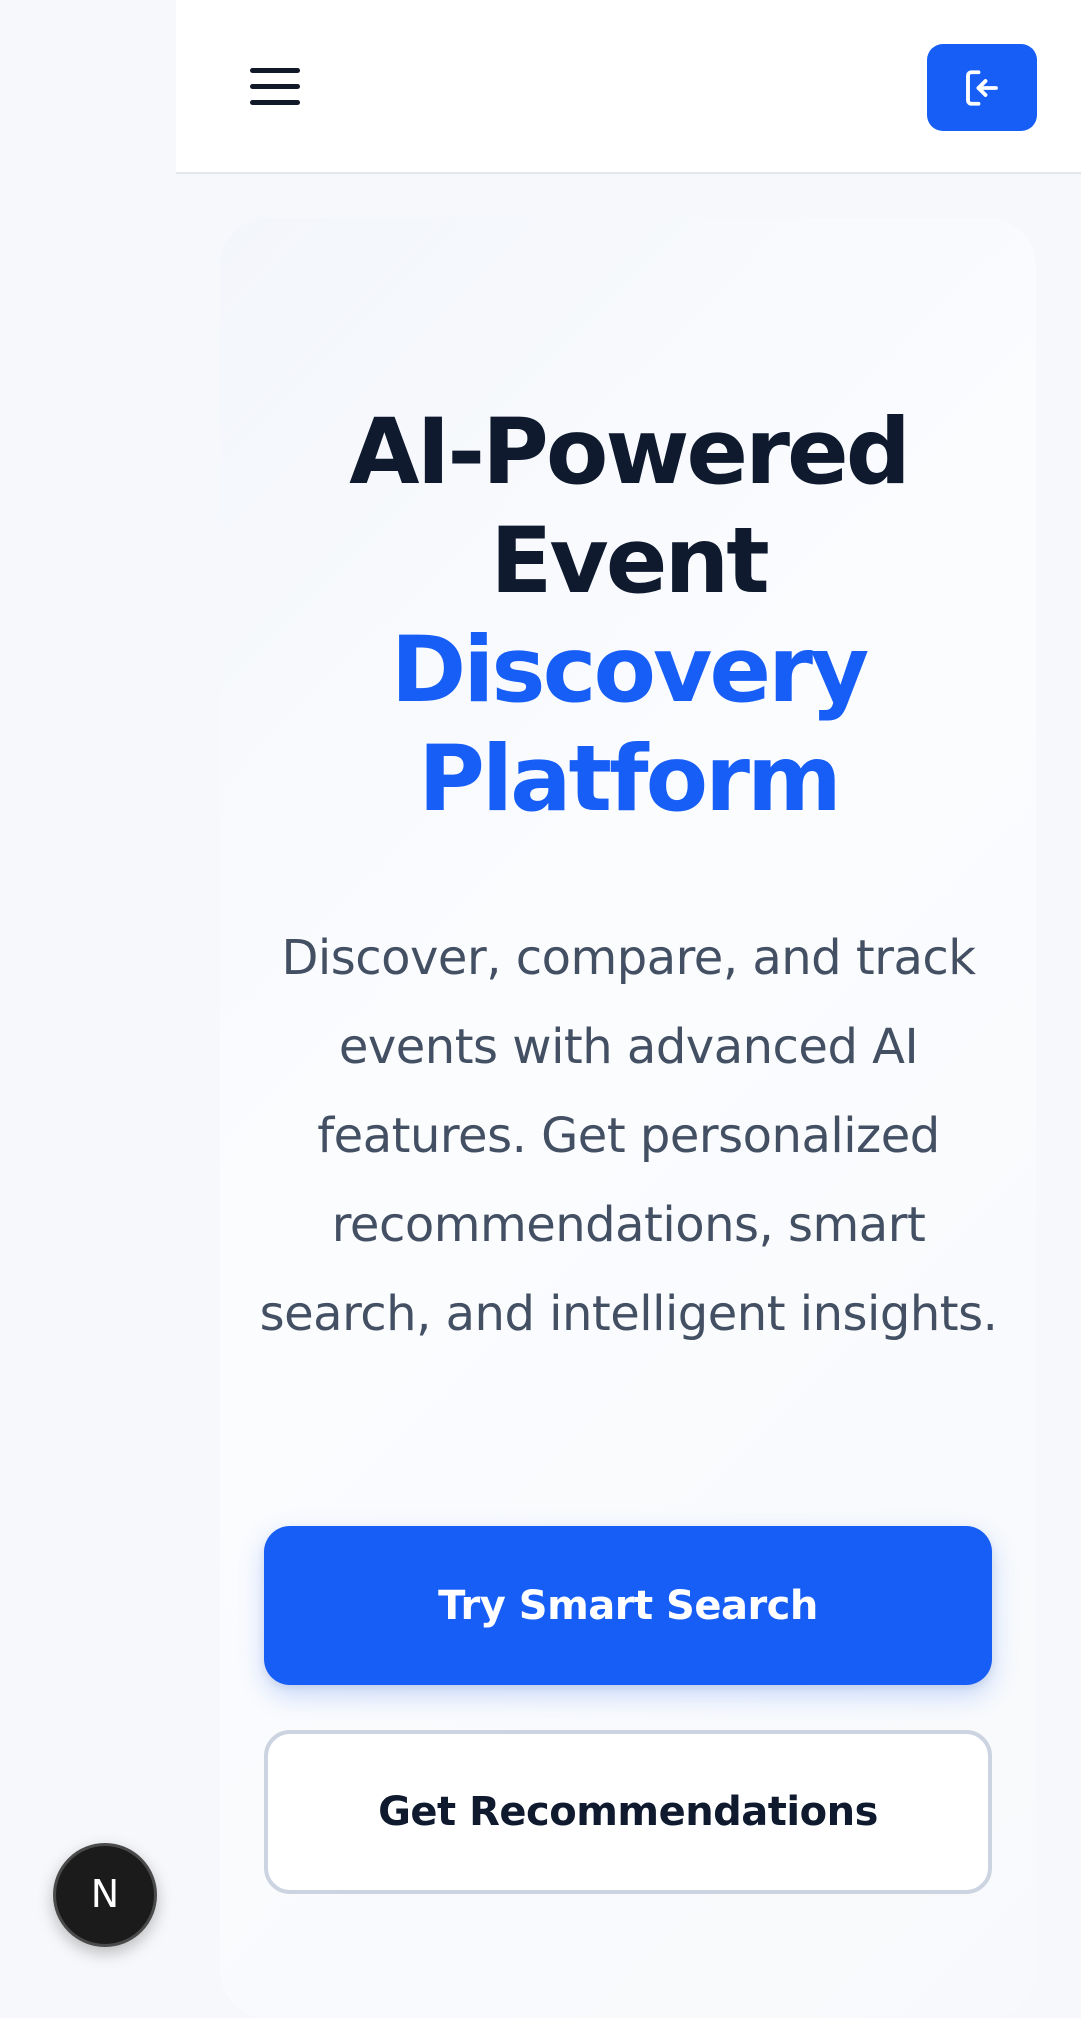  What do you see at coordinates (628, 1812) in the screenshot?
I see `get-recommendations-button: Get Recommendations` at bounding box center [628, 1812].